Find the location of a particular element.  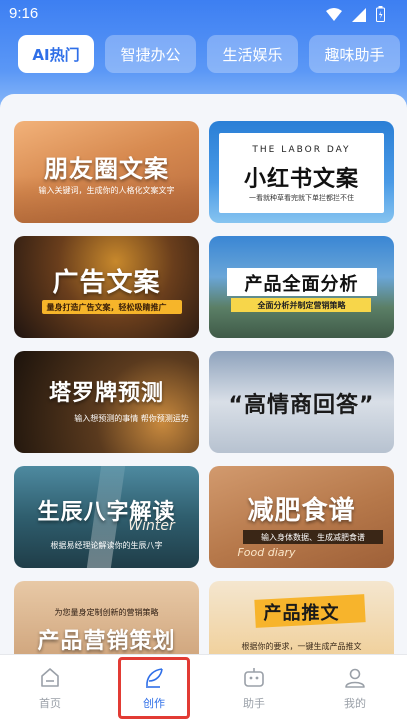

card-product-analysis: 产品全面分析 全面分析并制定营销策略 is located at coordinates (301, 287).